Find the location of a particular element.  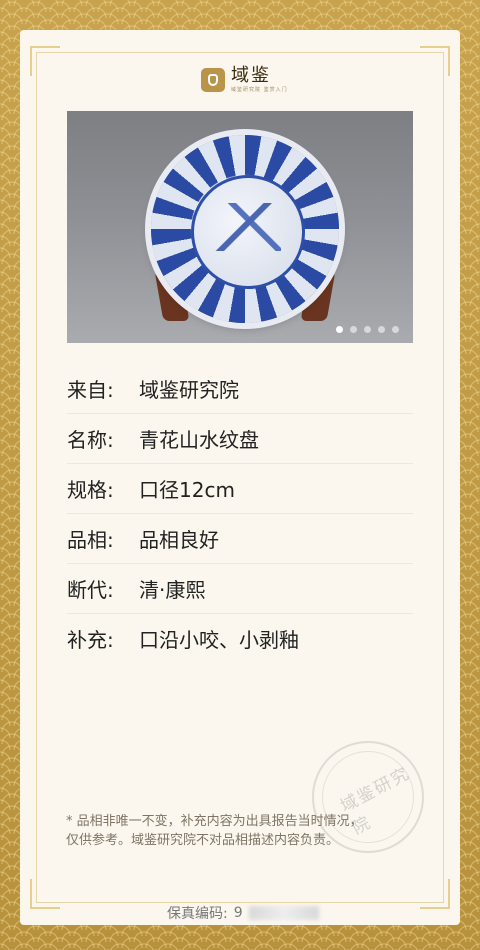

corner-ornament-bottom-right is located at coordinates (435, 894).